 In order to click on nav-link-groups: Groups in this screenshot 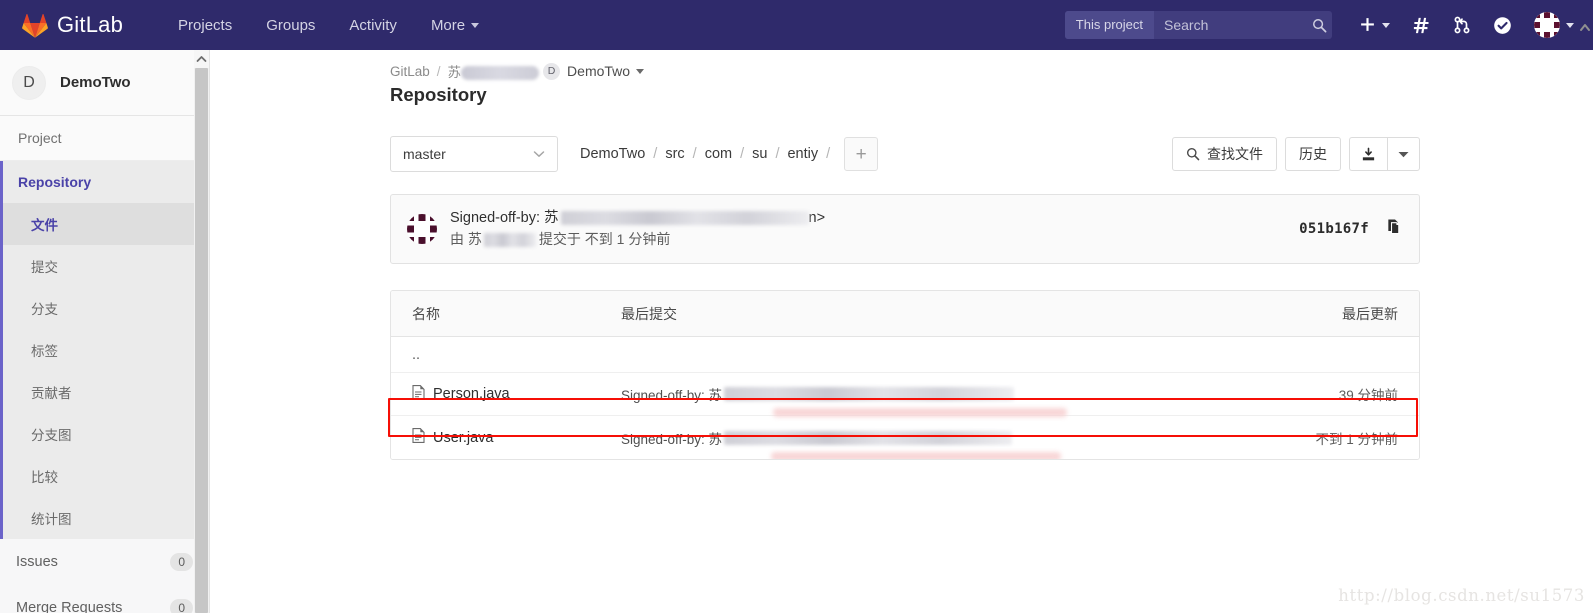, I will do `click(290, 25)`.